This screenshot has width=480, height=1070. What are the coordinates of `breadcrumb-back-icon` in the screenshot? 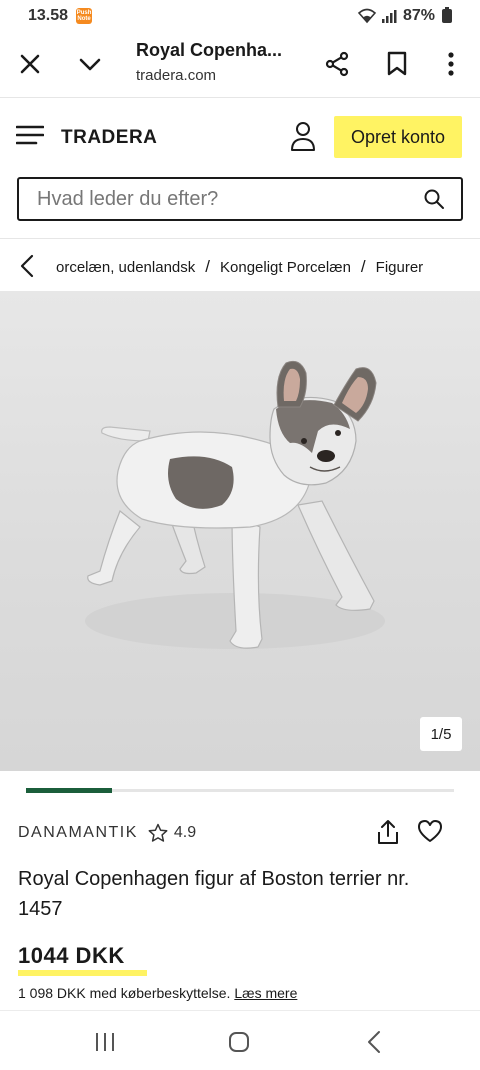 It's located at (28, 268).